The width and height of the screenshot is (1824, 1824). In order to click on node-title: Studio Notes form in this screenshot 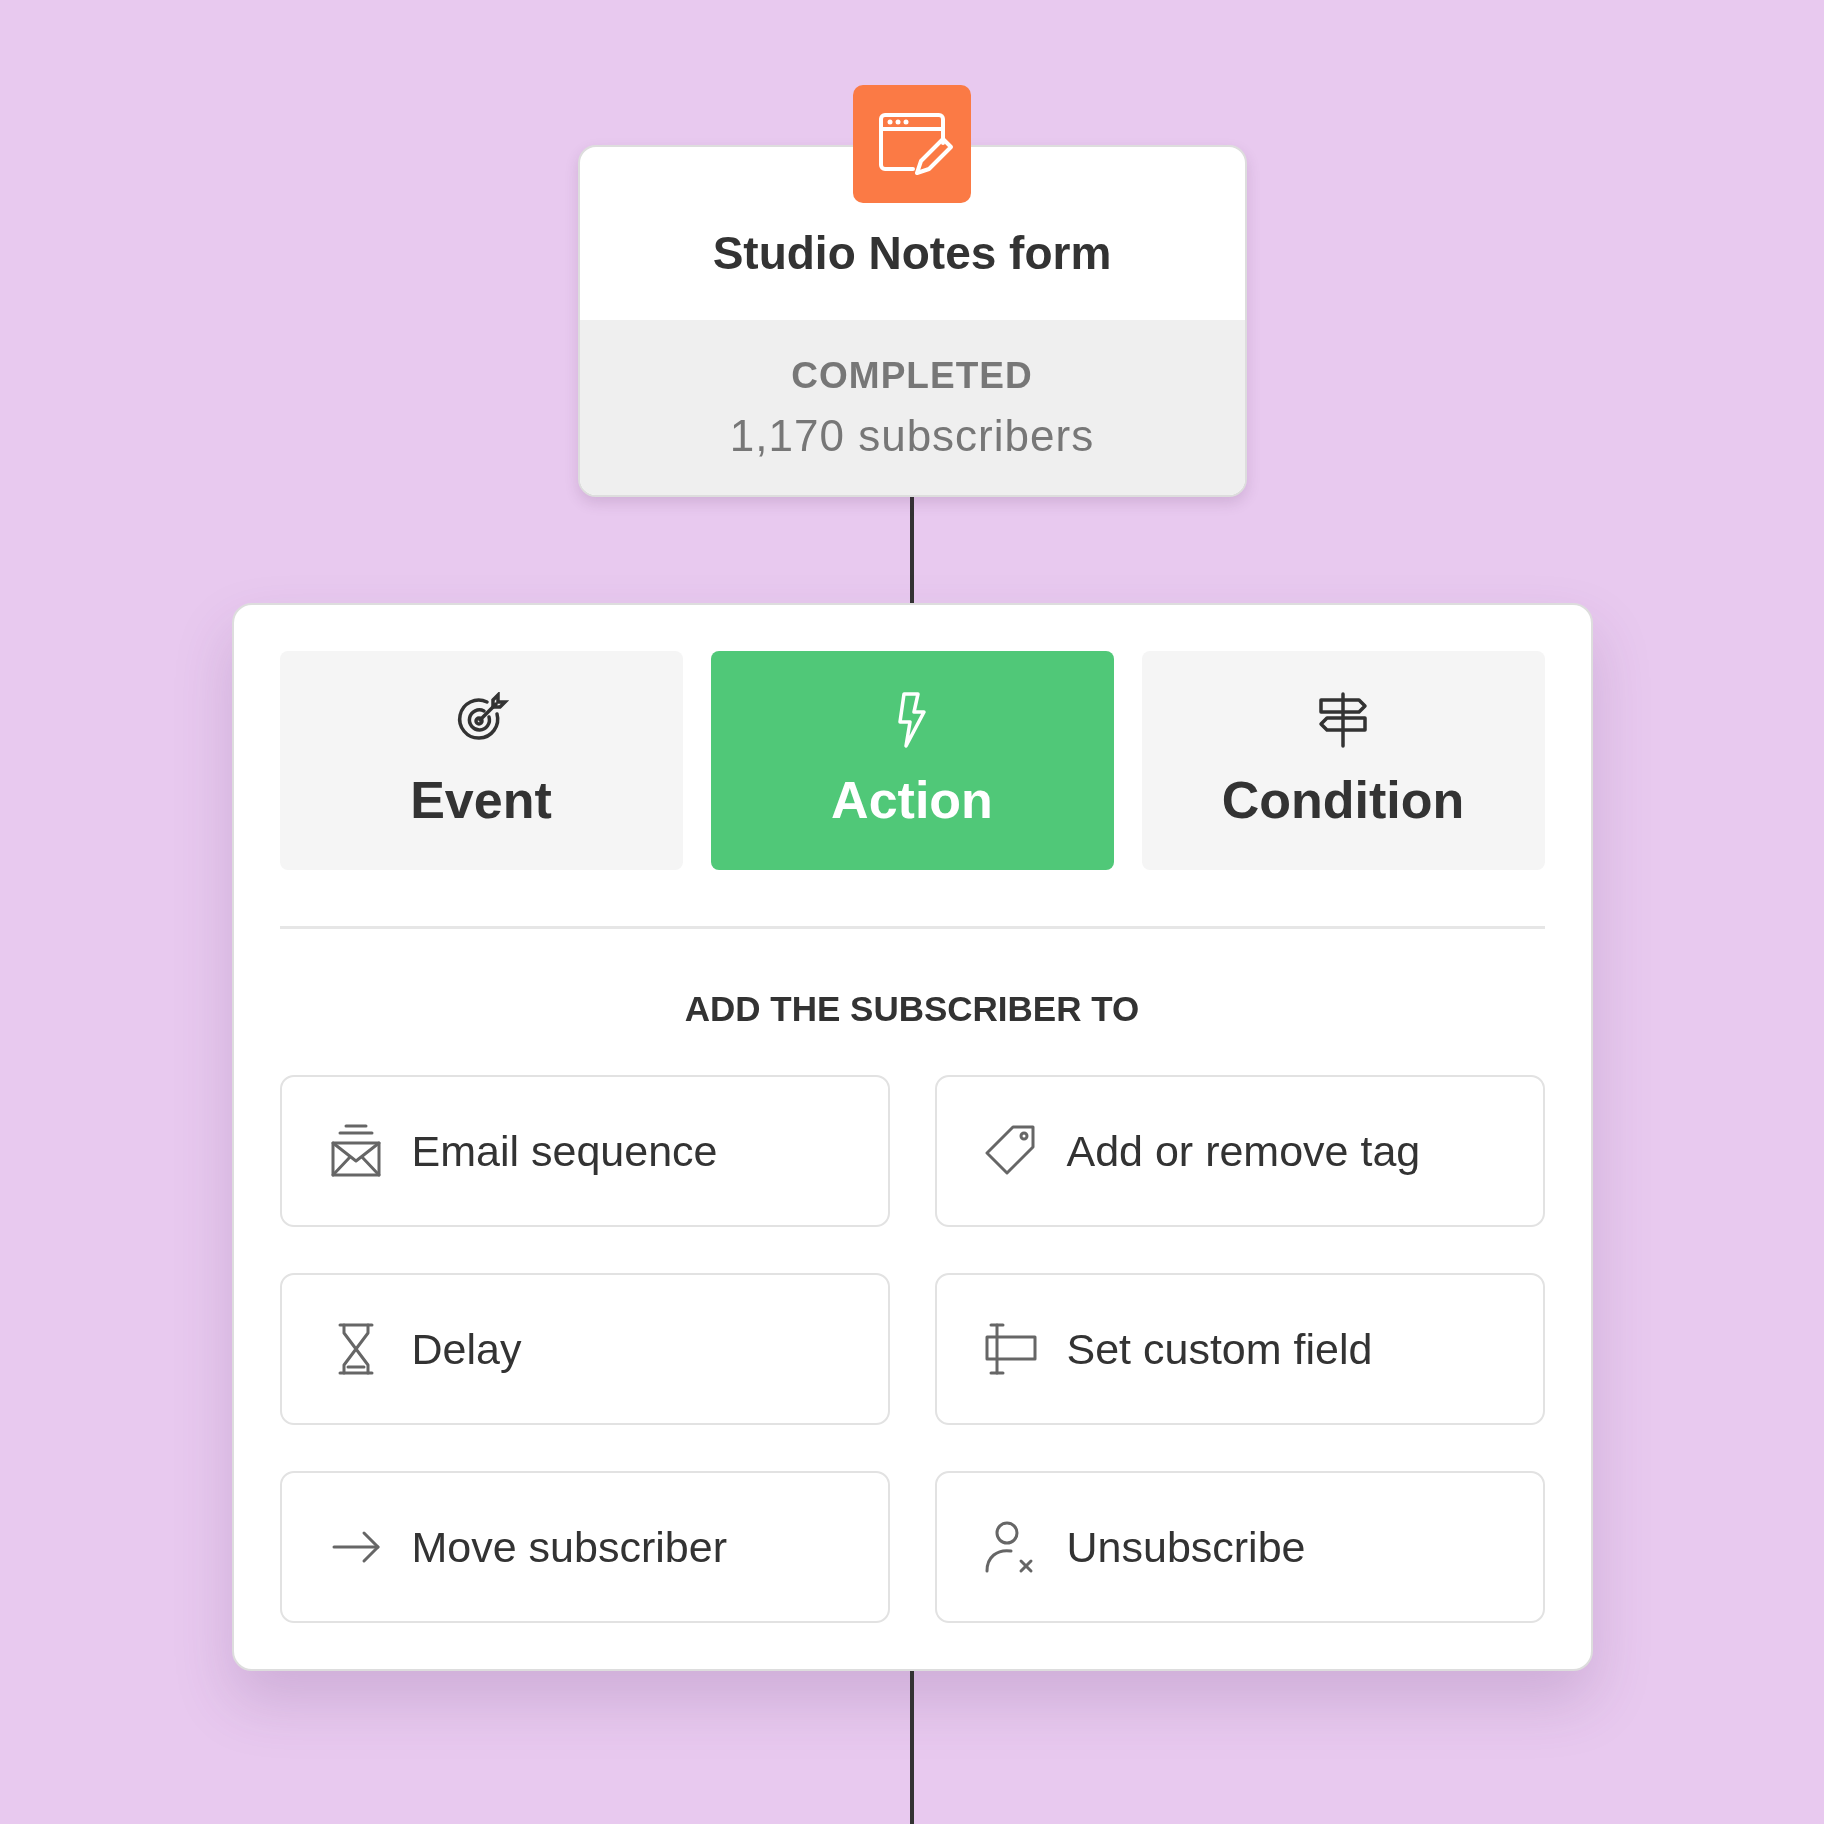, I will do `click(912, 253)`.